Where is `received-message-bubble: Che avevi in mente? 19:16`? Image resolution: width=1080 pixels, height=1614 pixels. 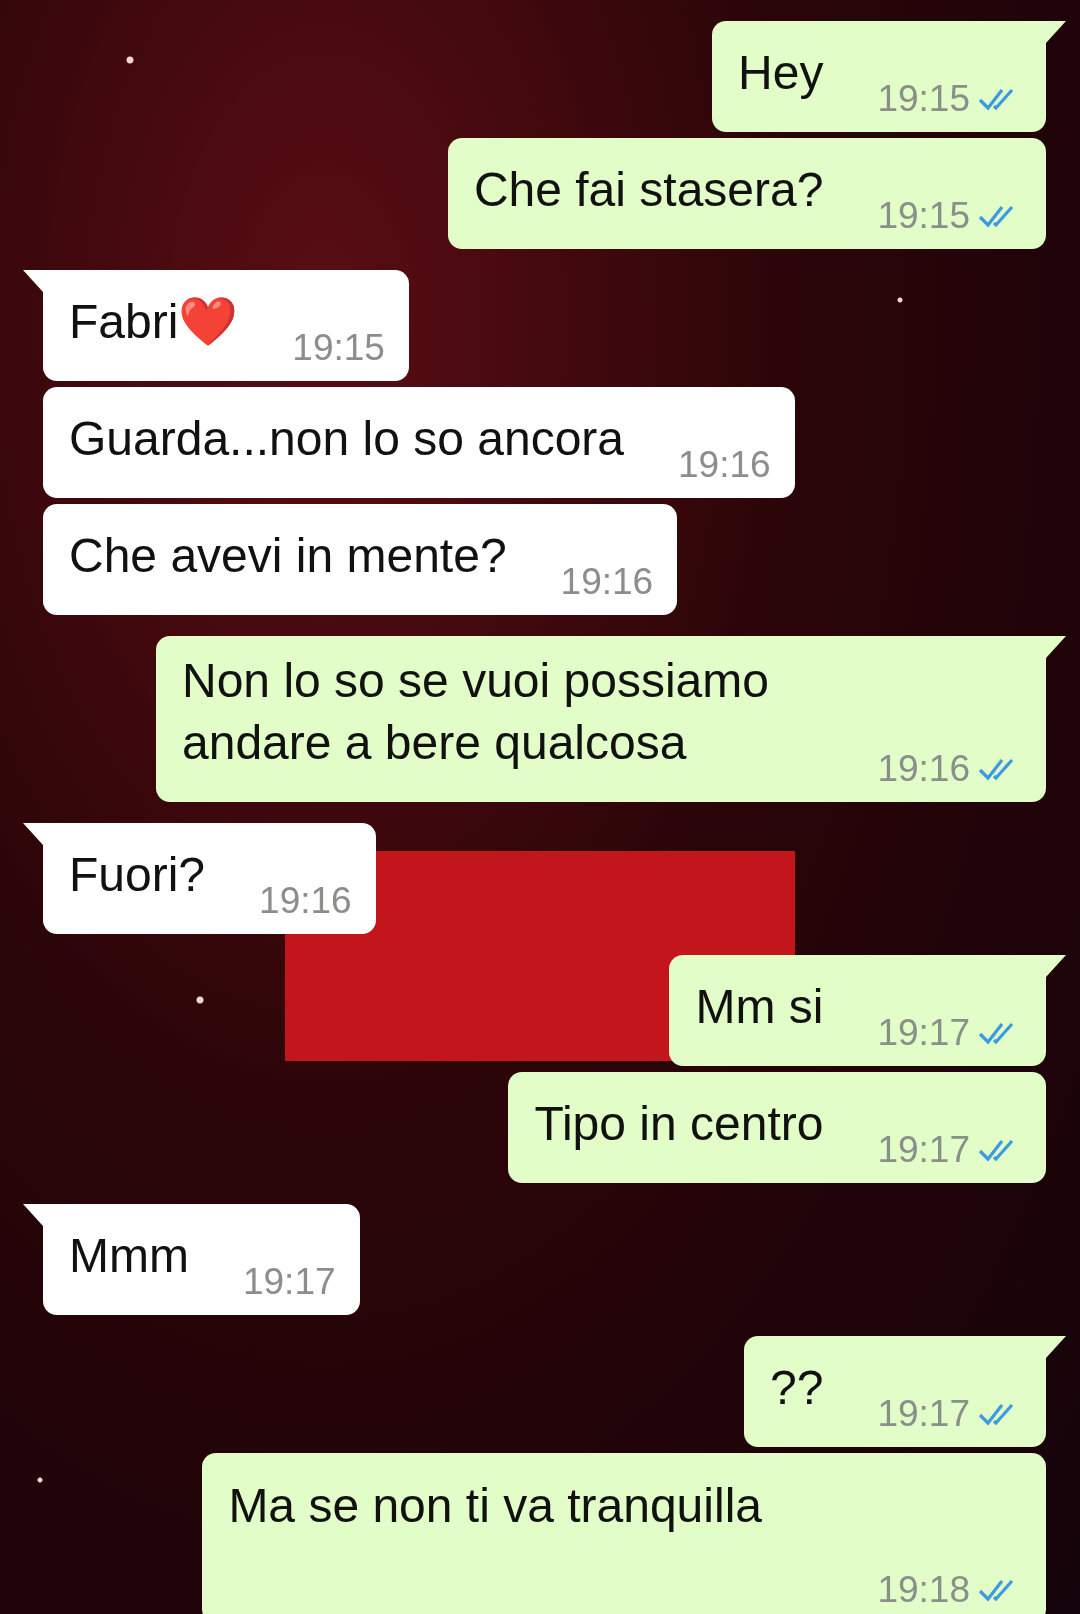 received-message-bubble: Che avevi in mente? 19:16 is located at coordinates (360, 559).